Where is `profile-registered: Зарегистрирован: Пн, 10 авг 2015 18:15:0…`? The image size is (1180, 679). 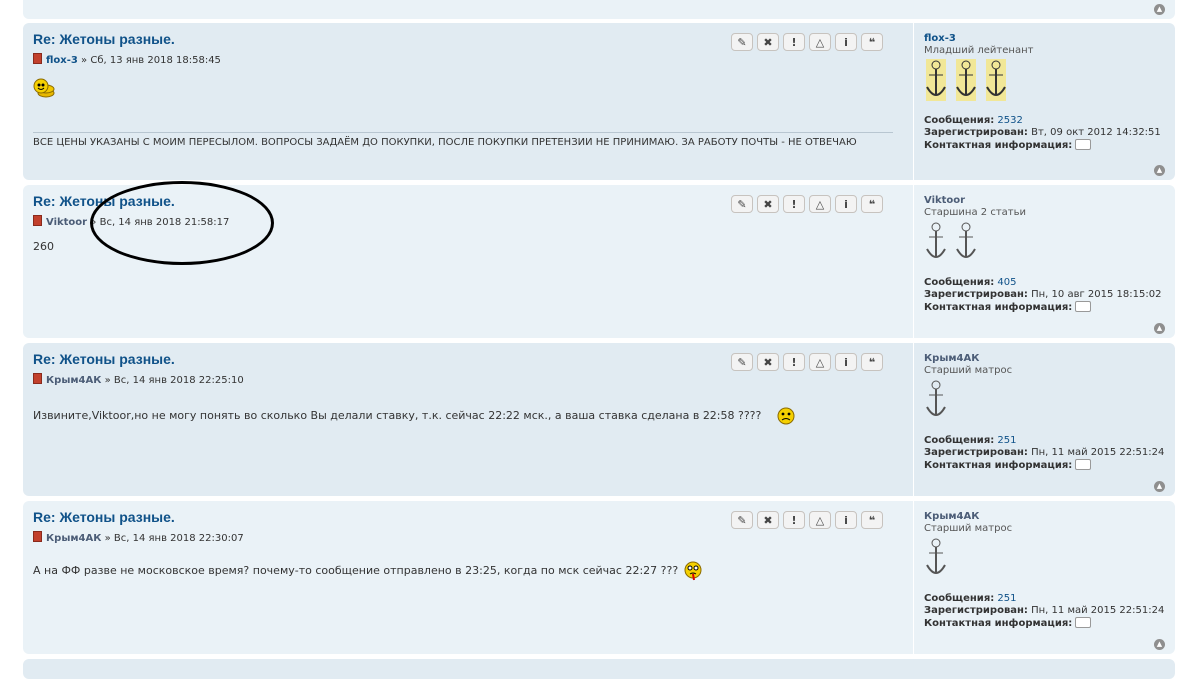
profile-registered: Зарегистрирован: Пн, 10 авг 2015 18:15:0… is located at coordinates (1043, 294).